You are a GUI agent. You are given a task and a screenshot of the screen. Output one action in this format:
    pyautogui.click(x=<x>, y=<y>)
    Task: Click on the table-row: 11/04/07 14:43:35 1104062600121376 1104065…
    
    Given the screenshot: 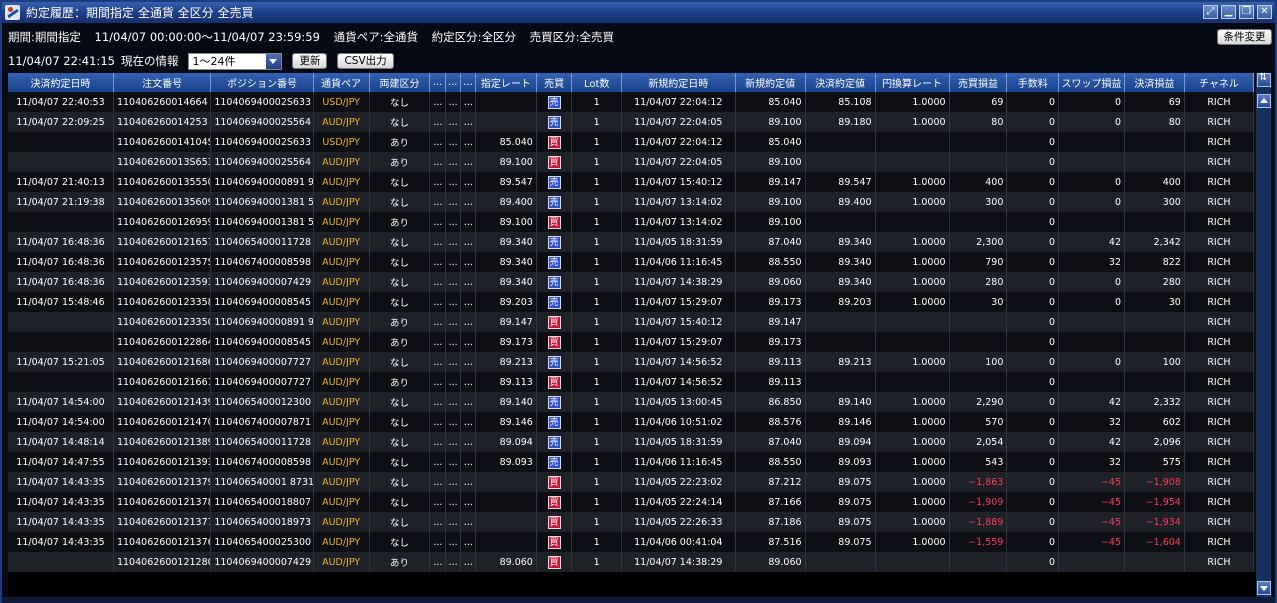 What is the action you would take?
    pyautogui.click(x=631, y=542)
    